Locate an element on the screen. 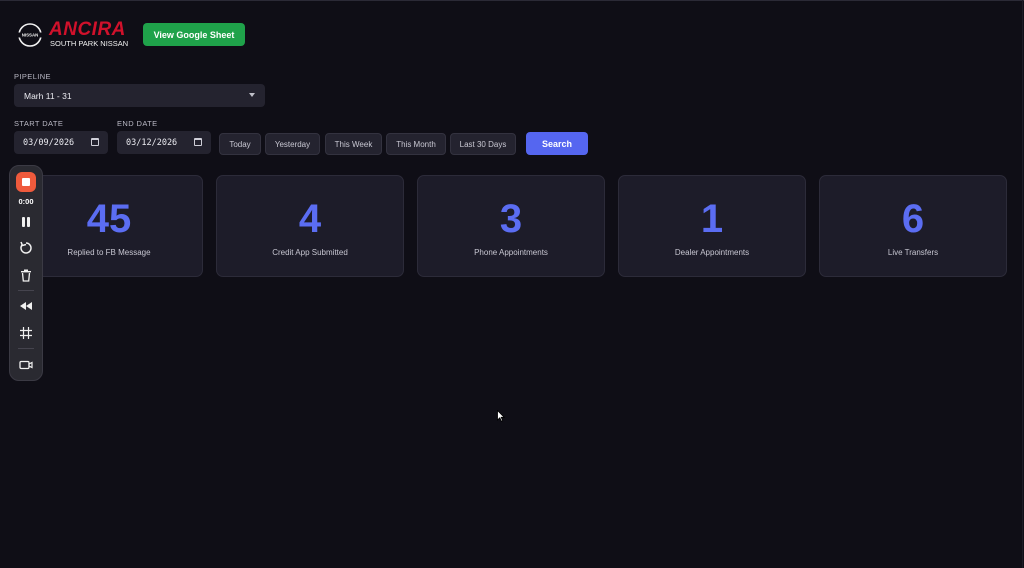  start-date-value: 03/09/2026 is located at coordinates (49, 142).